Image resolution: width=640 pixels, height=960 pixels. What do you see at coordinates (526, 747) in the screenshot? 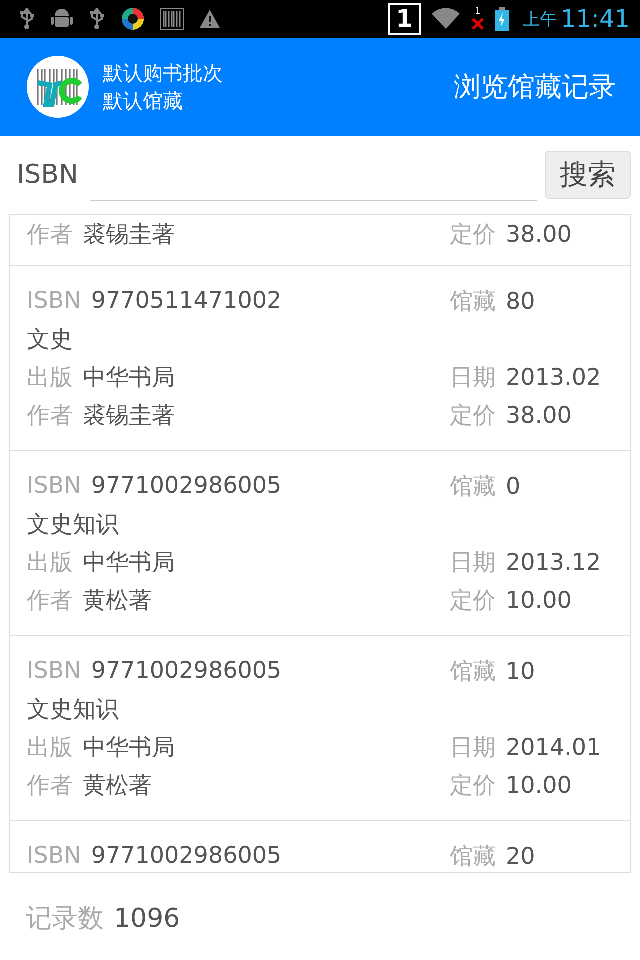
I see `record-field: 日期 2014.01` at bounding box center [526, 747].